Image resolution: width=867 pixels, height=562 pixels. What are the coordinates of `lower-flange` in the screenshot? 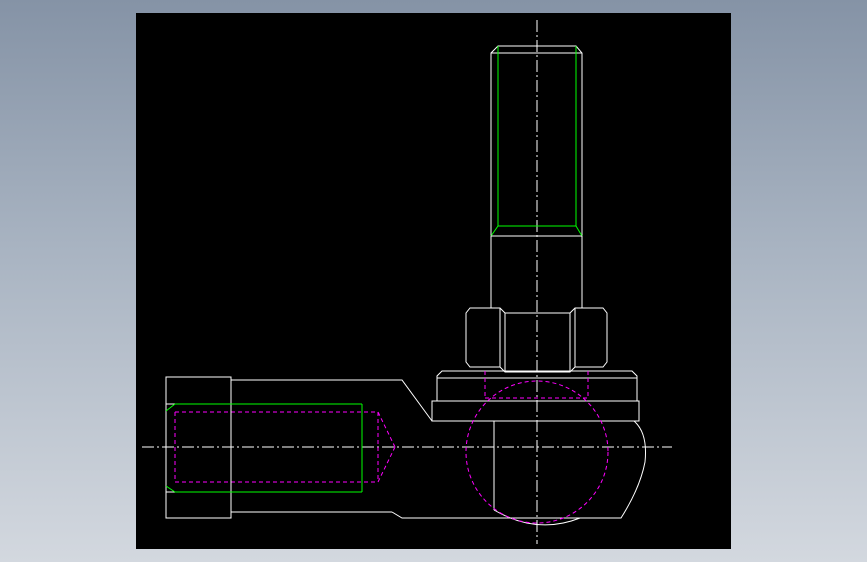 It's located at (535, 411).